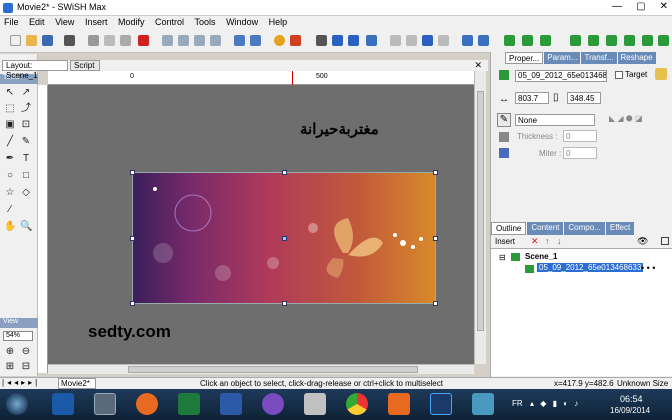  What do you see at coordinates (541, 256) in the screenshot?
I see `scene-item: Scene_1` at bounding box center [541, 256].